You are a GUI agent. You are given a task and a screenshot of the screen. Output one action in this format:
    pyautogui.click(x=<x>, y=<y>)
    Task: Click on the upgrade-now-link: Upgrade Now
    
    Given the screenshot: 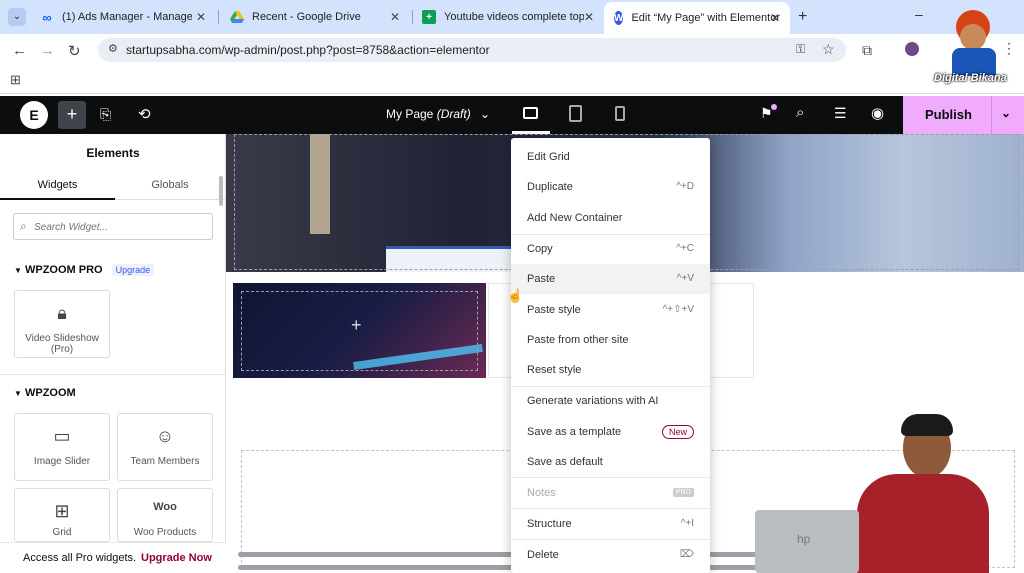 What is the action you would take?
    pyautogui.click(x=176, y=558)
    